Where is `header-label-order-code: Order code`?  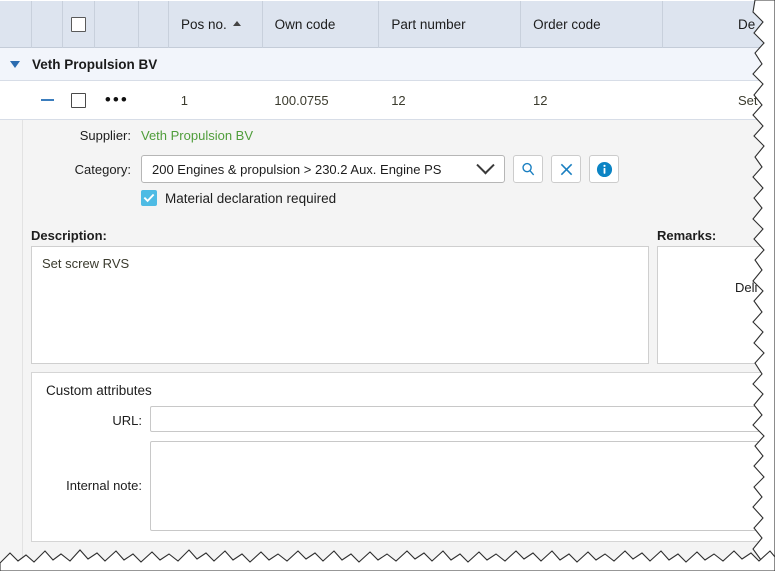 header-label-order-code: Order code is located at coordinates (567, 24).